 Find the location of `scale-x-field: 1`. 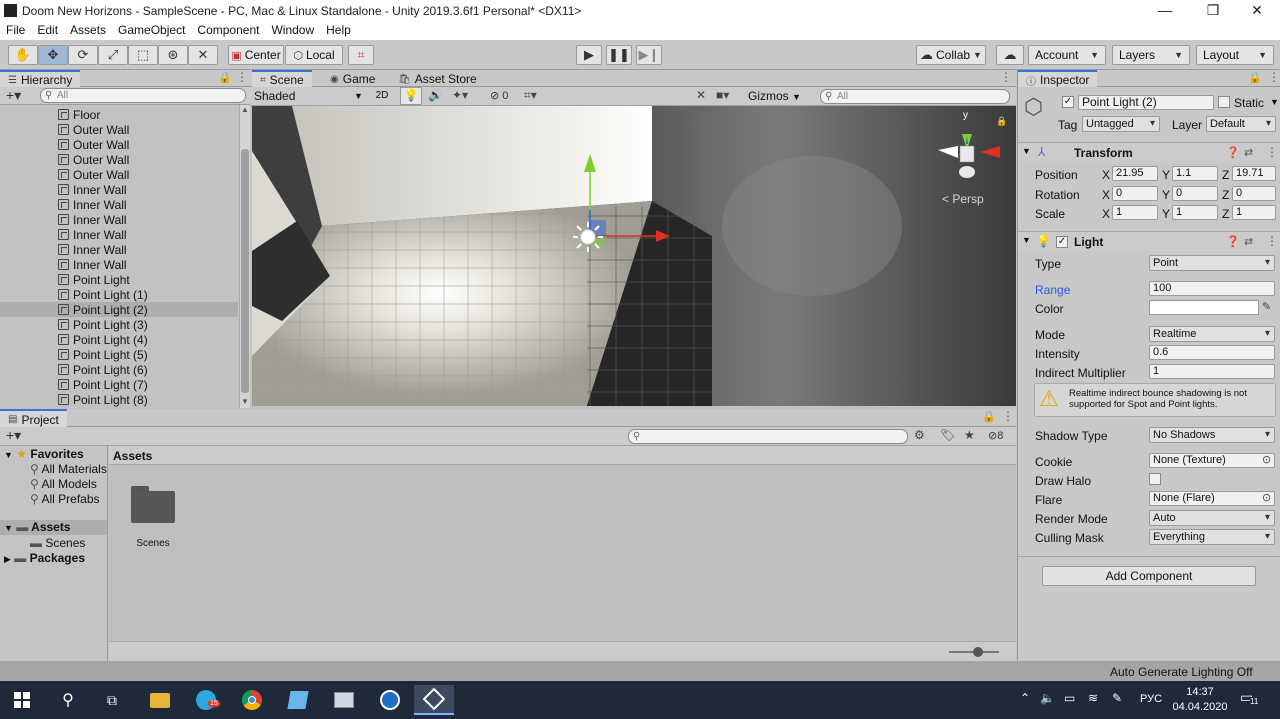

scale-x-field: 1 is located at coordinates (1135, 212).